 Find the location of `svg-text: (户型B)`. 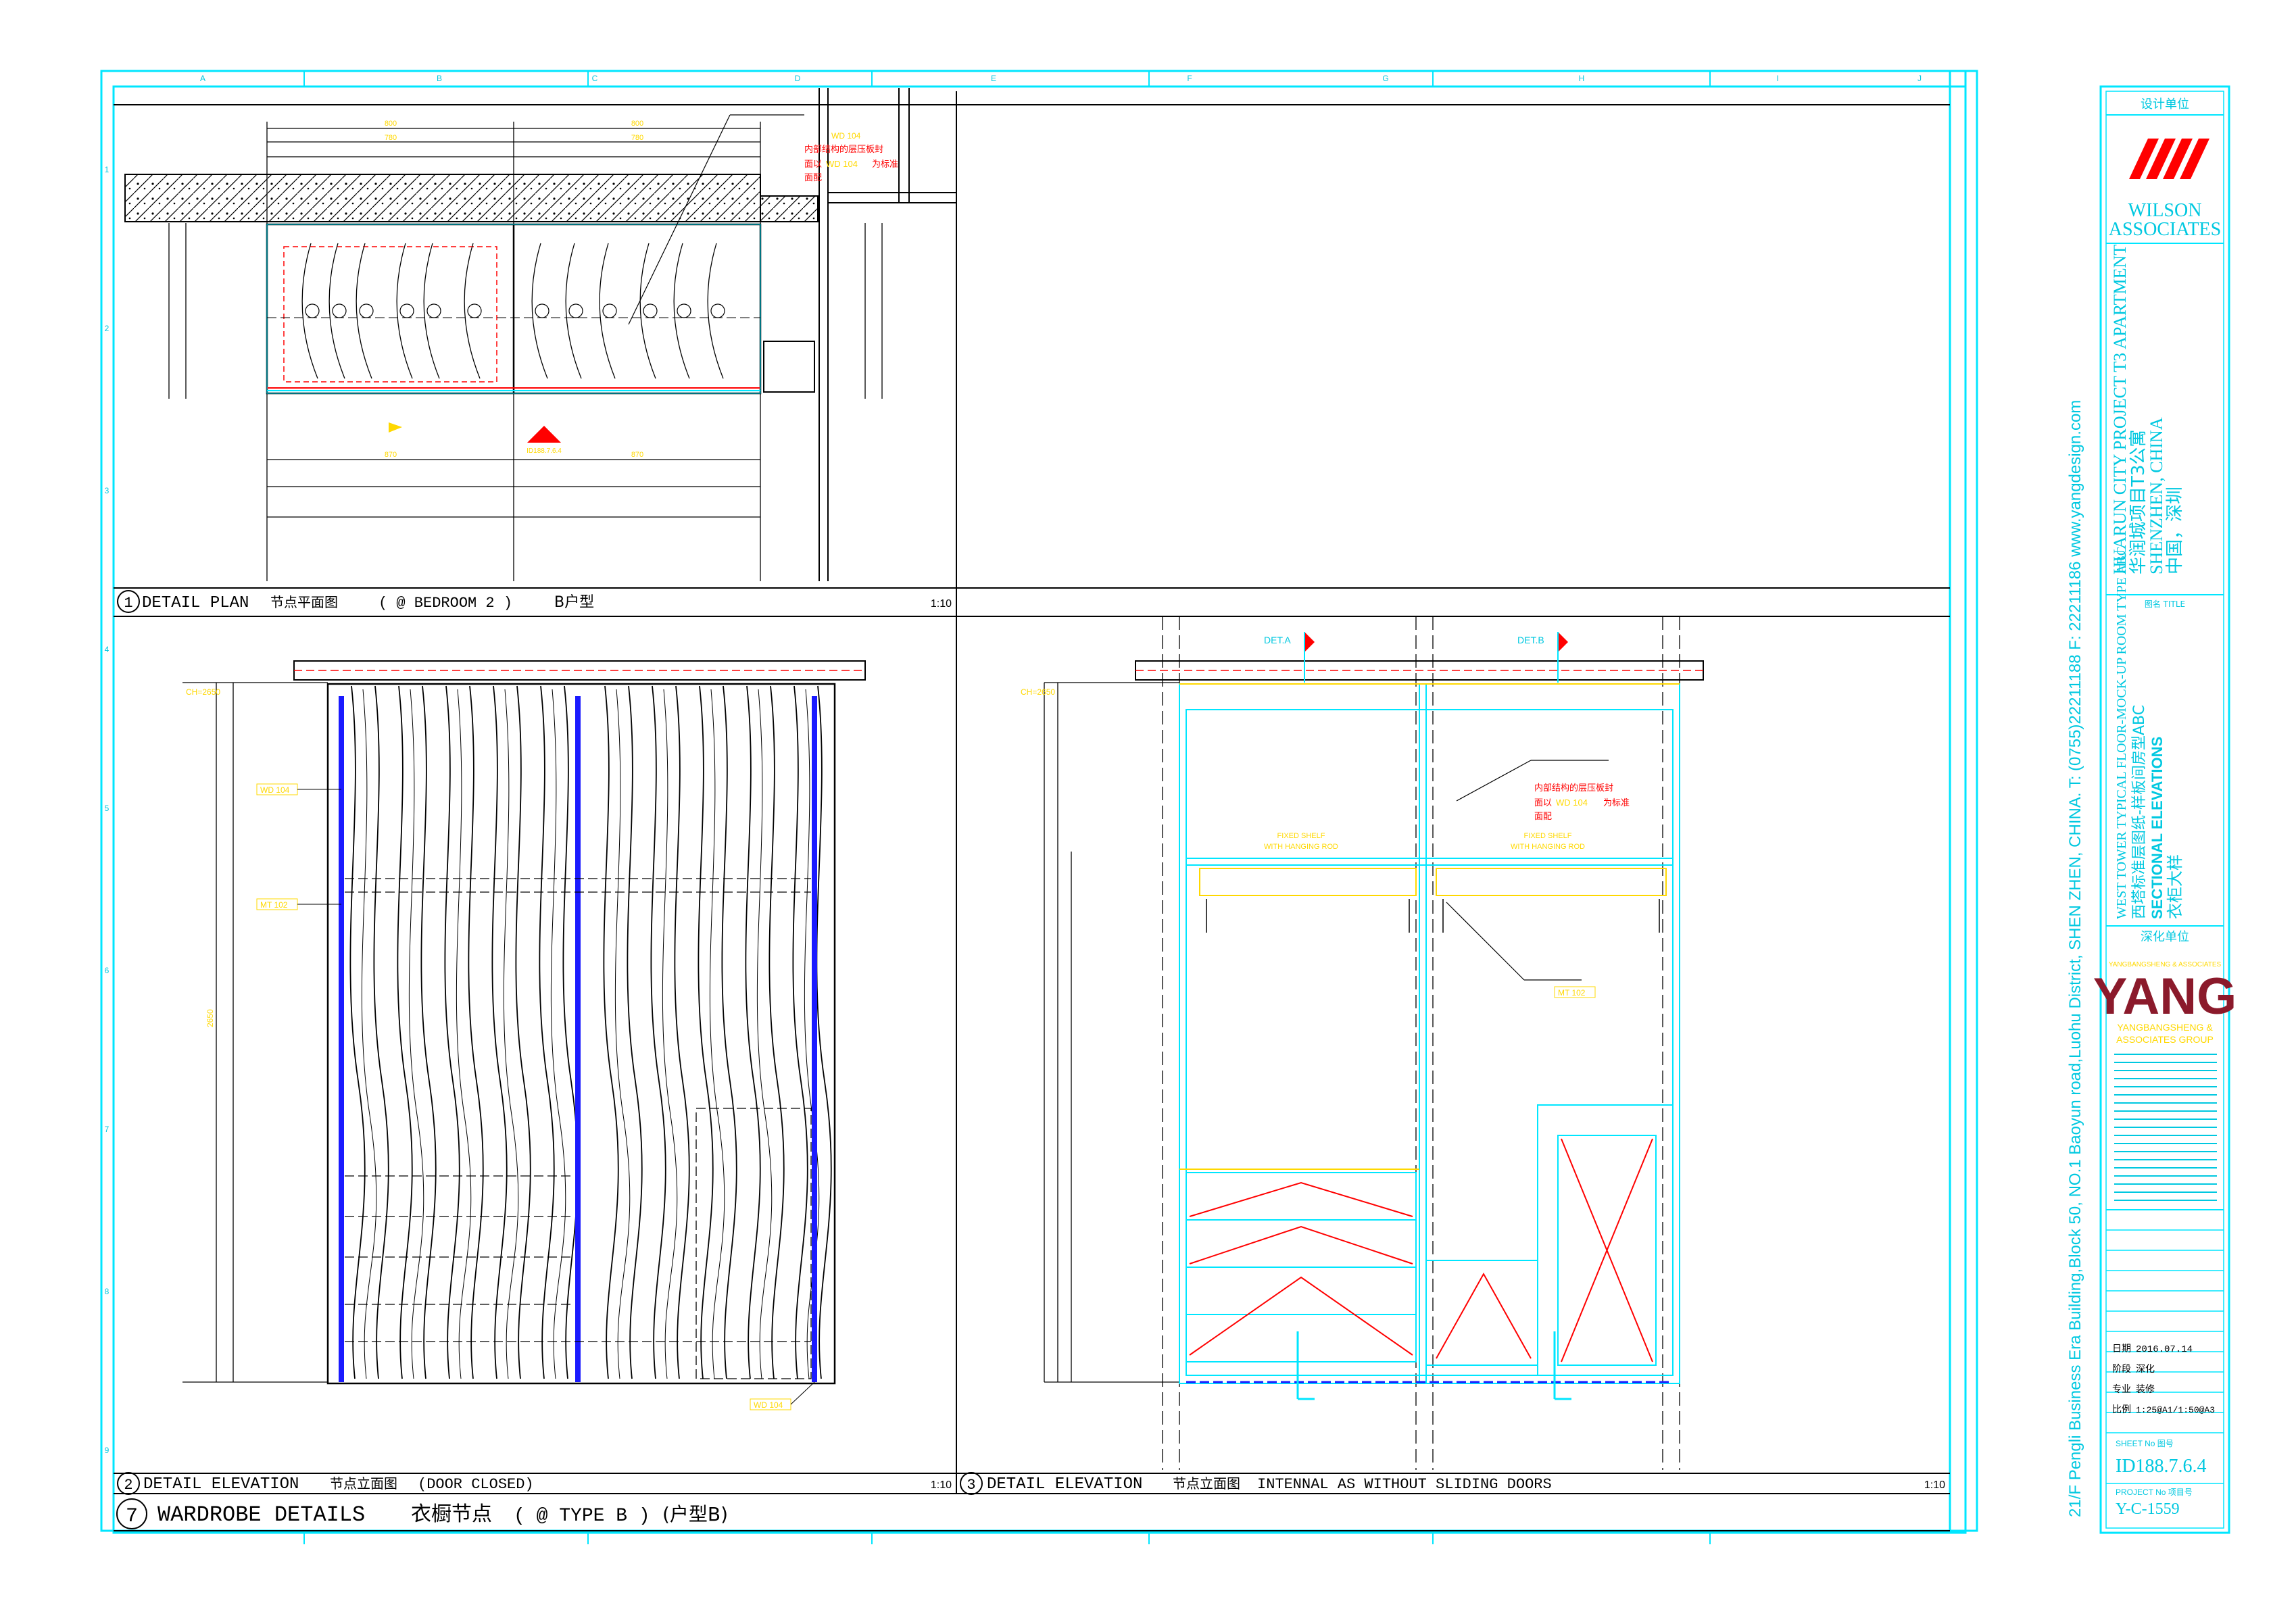

svg-text: (户型B) is located at coordinates (695, 1514).